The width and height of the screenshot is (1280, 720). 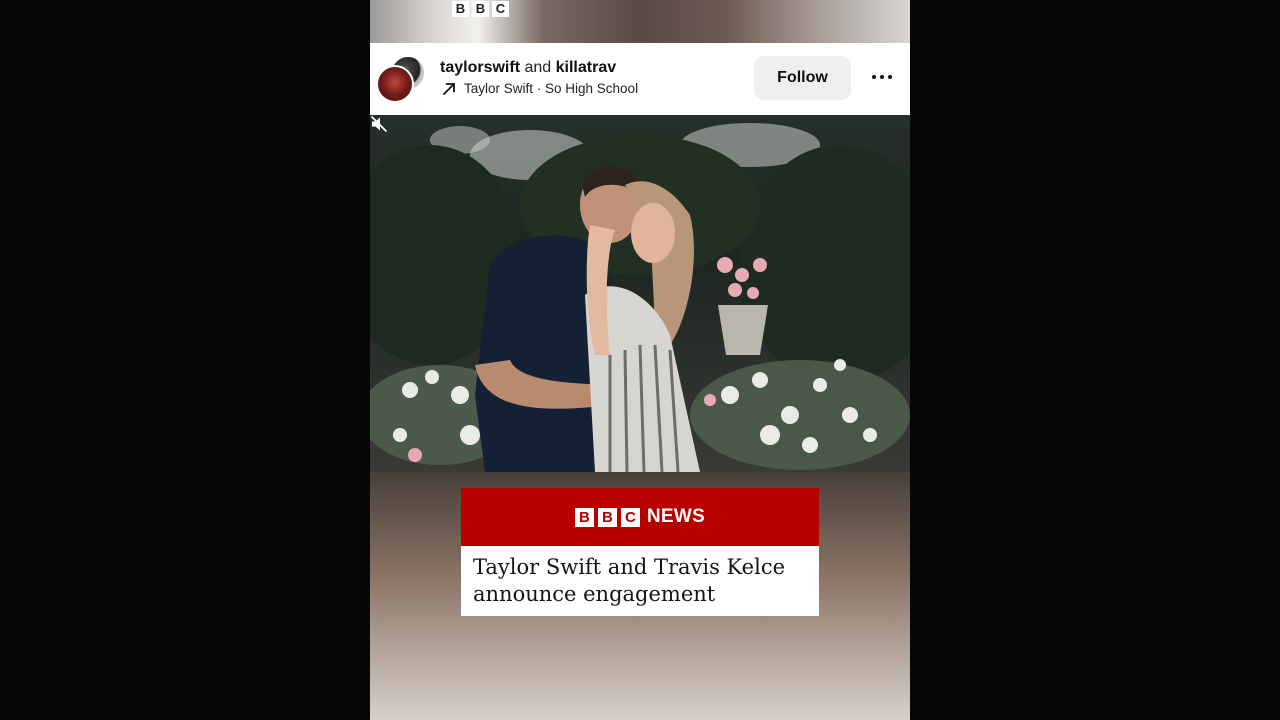 What do you see at coordinates (640, 21) in the screenshot?
I see `blurred-background-top: B B C` at bounding box center [640, 21].